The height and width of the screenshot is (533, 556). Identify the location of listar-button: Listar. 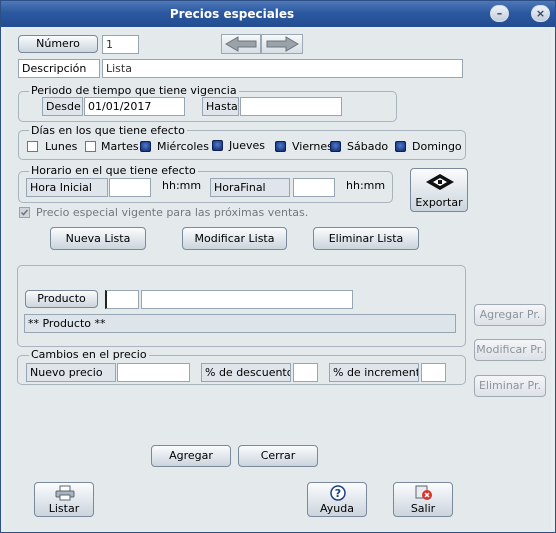
(64, 499).